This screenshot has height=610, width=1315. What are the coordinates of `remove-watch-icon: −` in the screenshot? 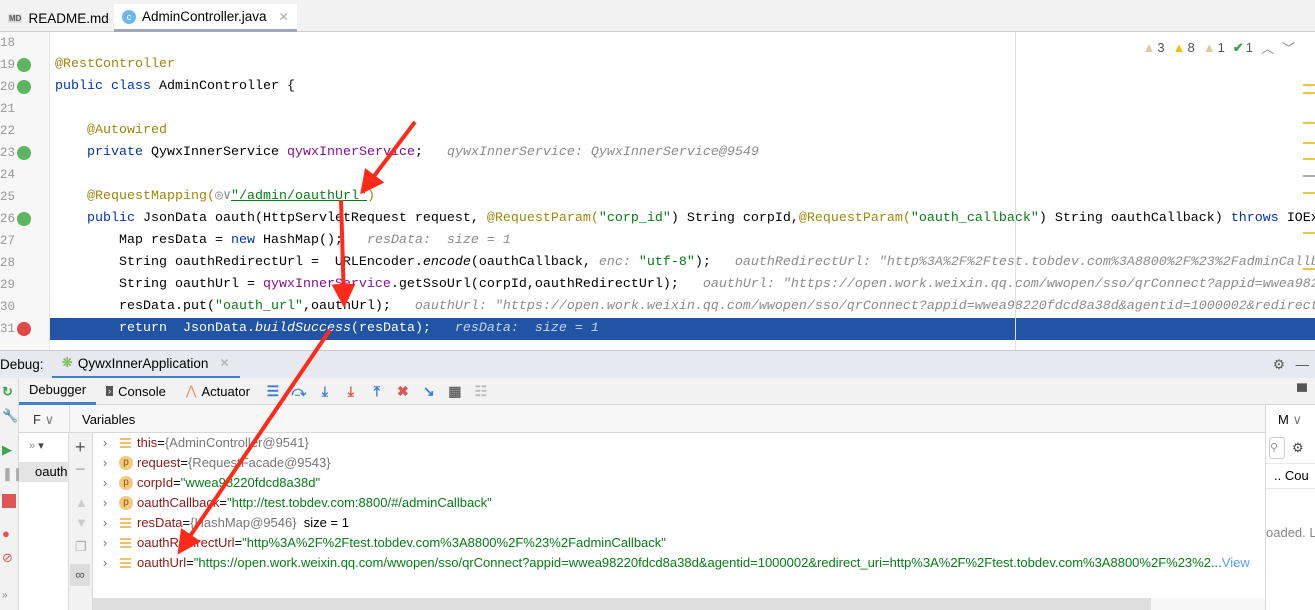 It's located at (80, 469).